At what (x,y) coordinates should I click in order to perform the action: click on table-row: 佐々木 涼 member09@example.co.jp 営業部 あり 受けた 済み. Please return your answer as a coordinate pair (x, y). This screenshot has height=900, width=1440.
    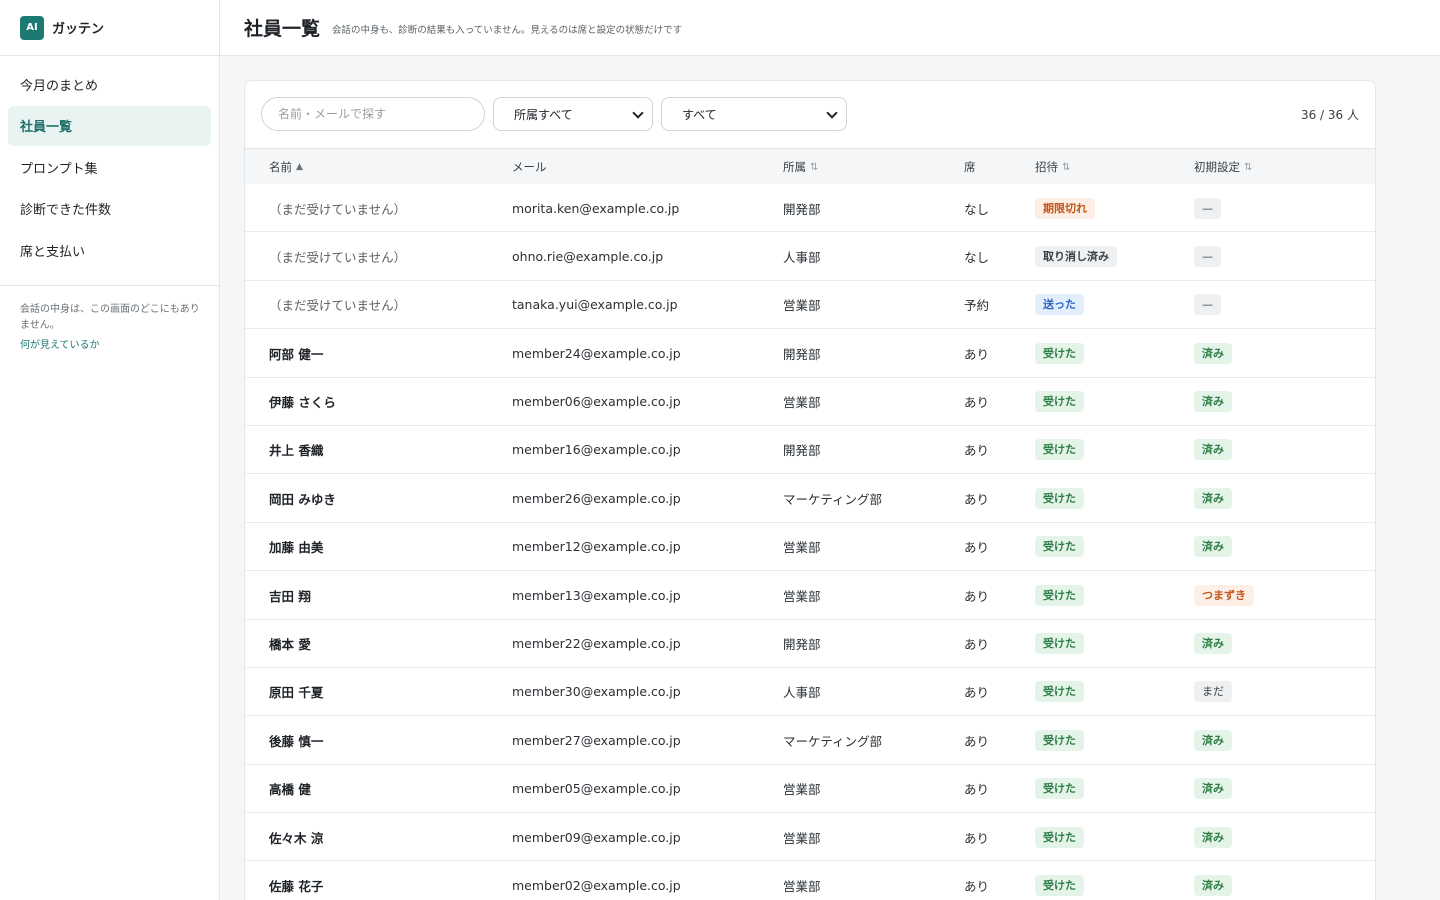
    Looking at the image, I should click on (810, 837).